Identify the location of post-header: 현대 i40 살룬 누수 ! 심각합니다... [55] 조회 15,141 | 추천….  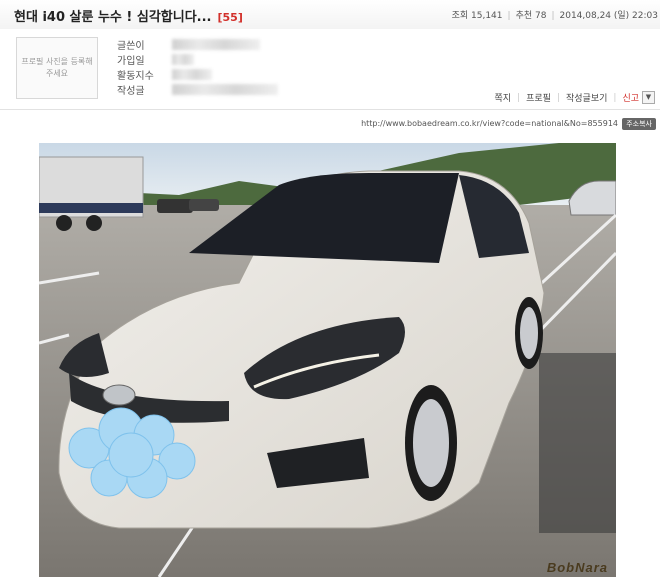
(330, 15).